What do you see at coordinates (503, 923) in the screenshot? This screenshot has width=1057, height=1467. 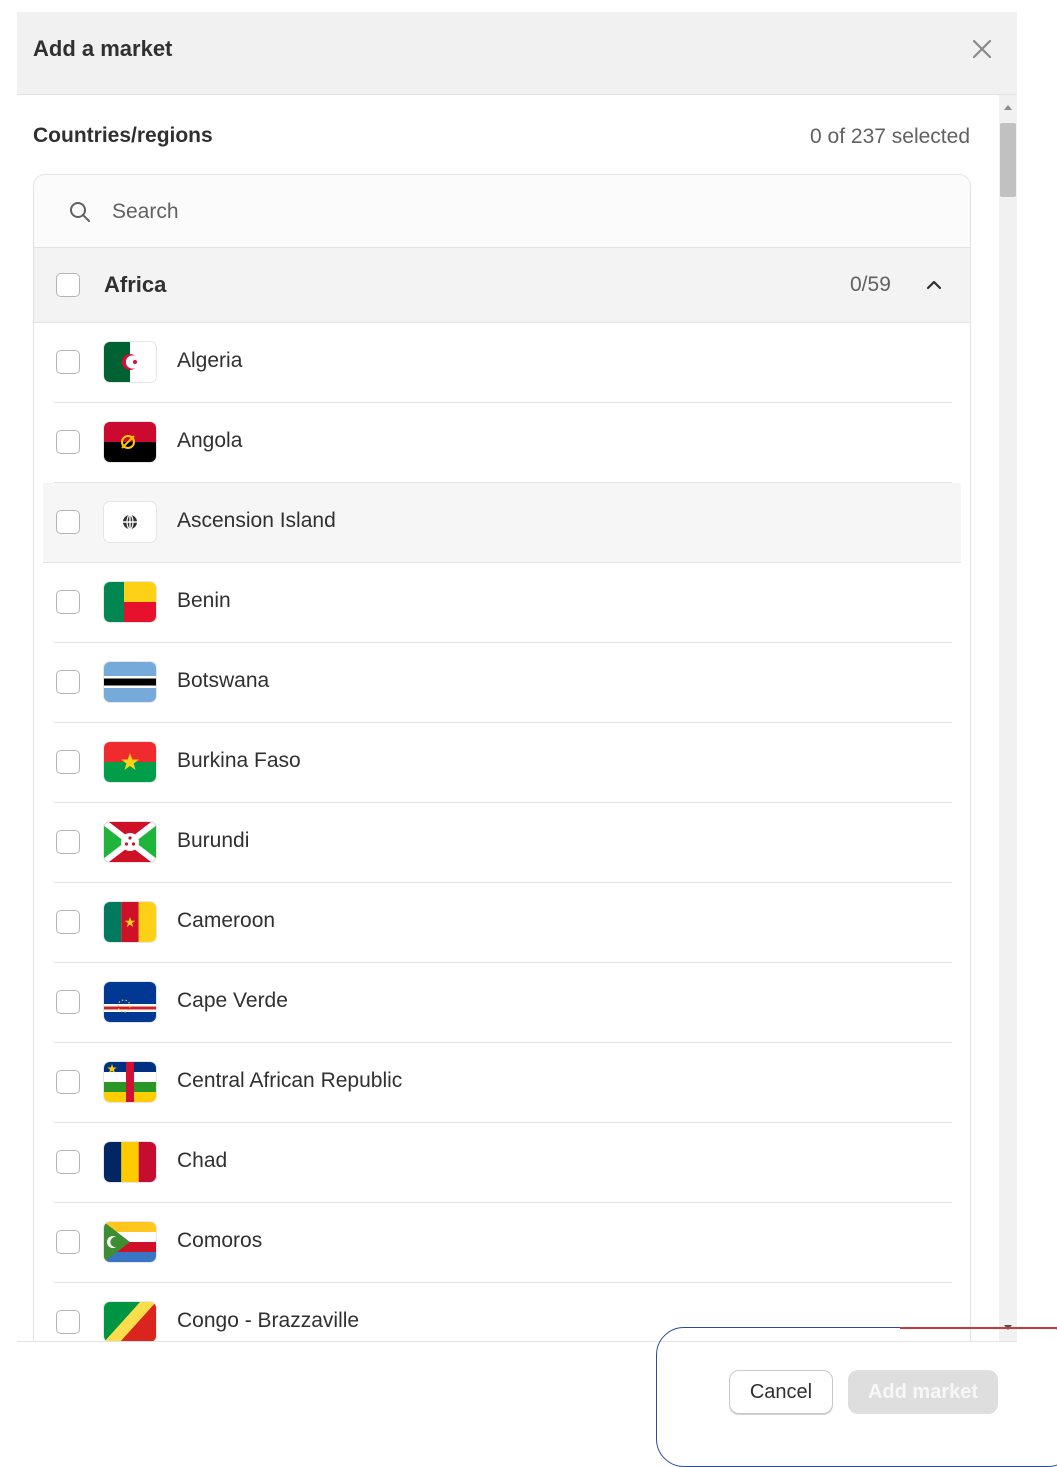 I see `list-item: Cameroon` at bounding box center [503, 923].